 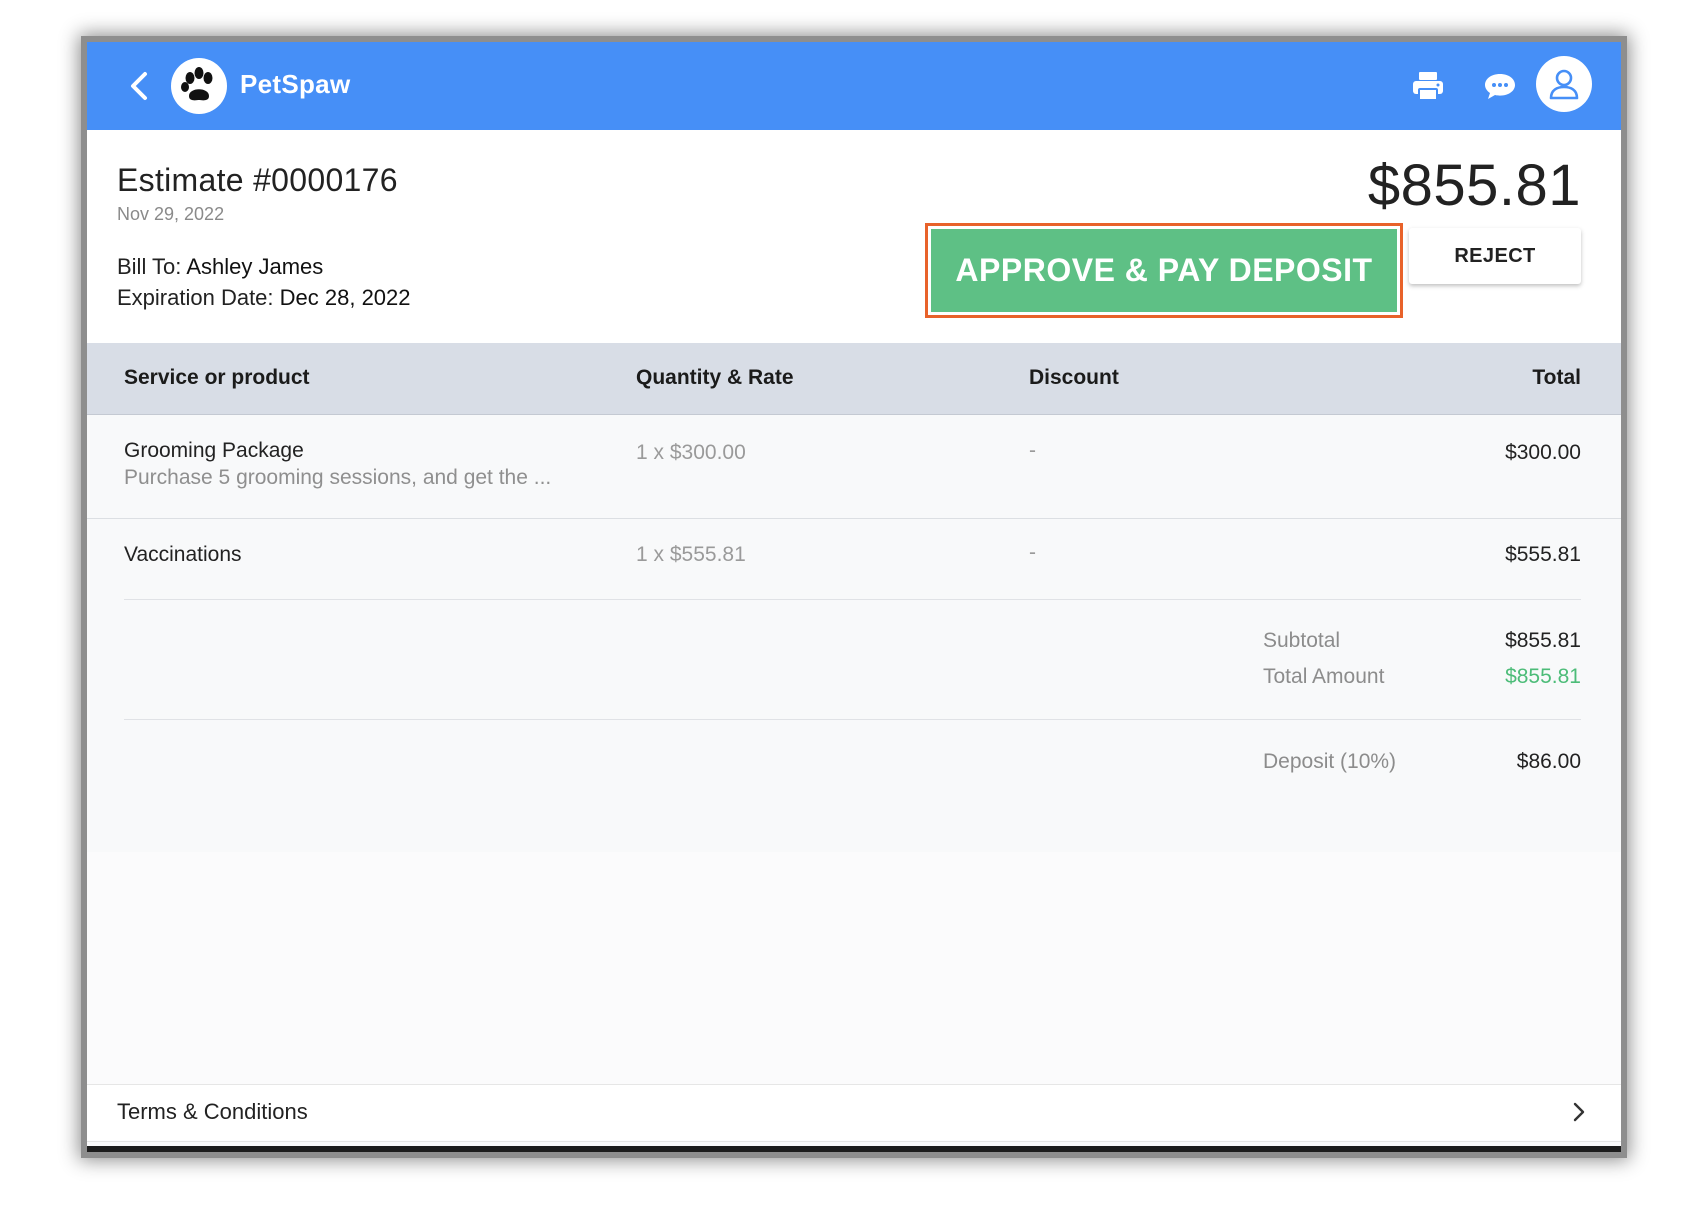 I want to click on subtotal-value: $855.81, so click(x=1543, y=640).